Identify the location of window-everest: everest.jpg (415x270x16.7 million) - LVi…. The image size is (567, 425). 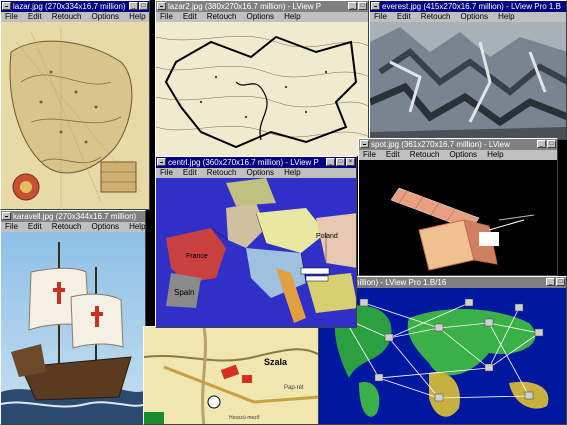
(468, 70).